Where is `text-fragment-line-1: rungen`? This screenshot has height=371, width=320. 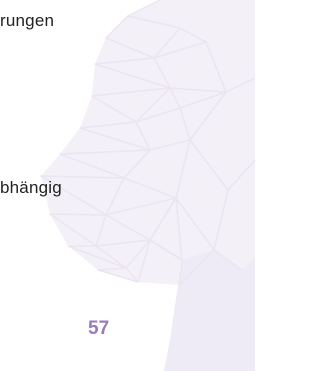
text-fragment-line-1: rungen is located at coordinates (27, 20).